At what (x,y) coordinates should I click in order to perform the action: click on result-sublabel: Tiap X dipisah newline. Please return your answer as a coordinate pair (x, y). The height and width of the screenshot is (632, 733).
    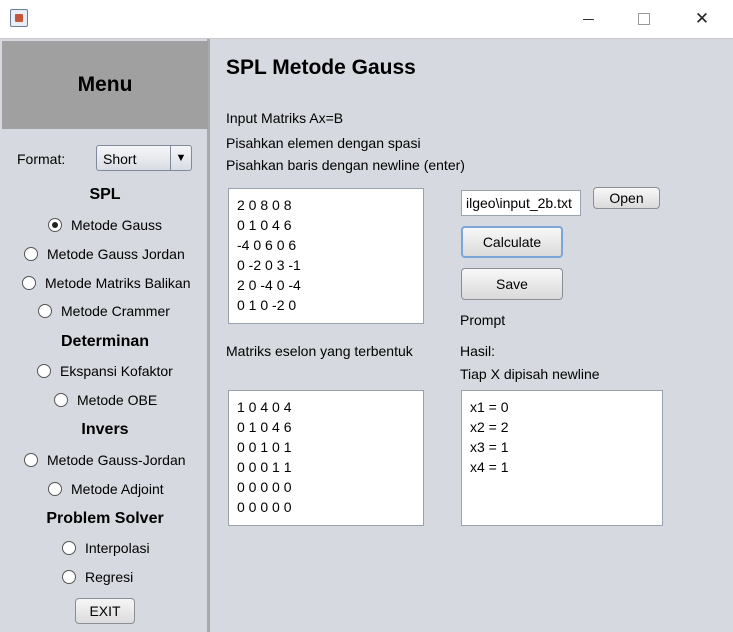
    Looking at the image, I should click on (530, 374).